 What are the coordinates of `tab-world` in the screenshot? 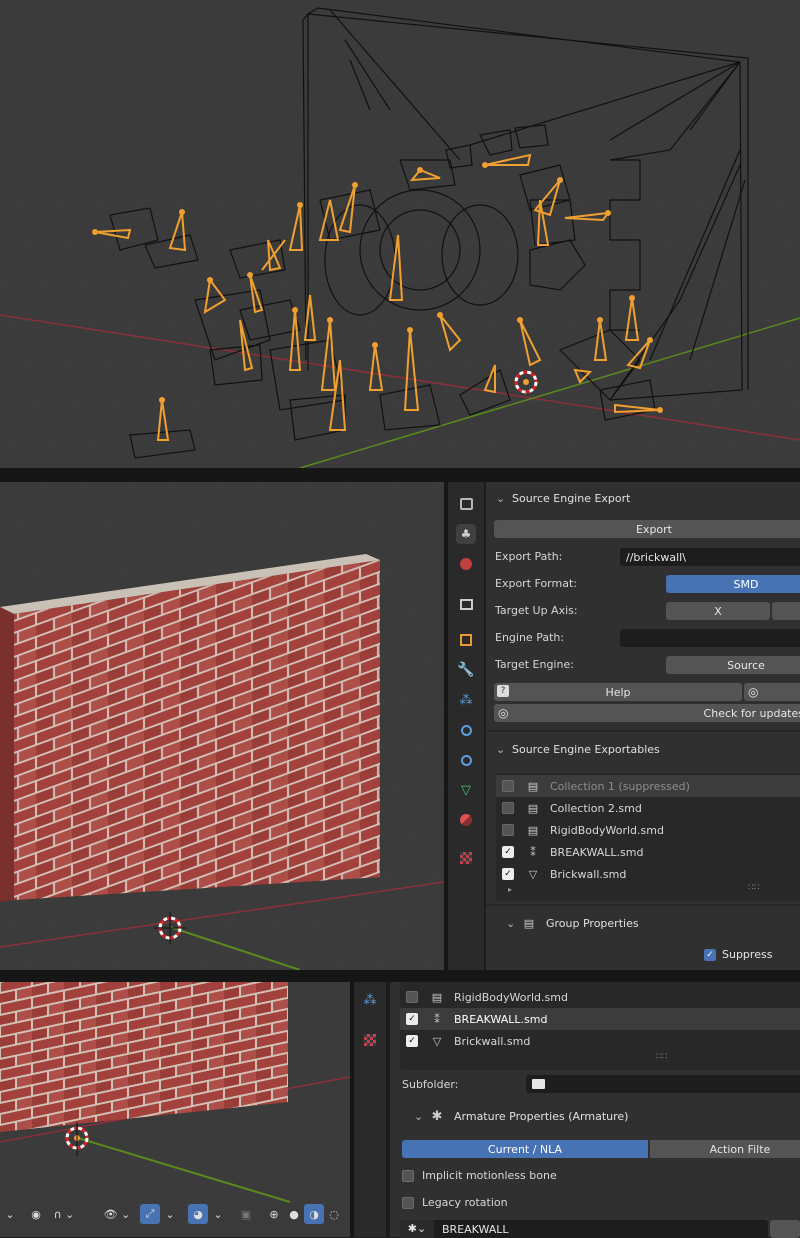 It's located at (466, 564).